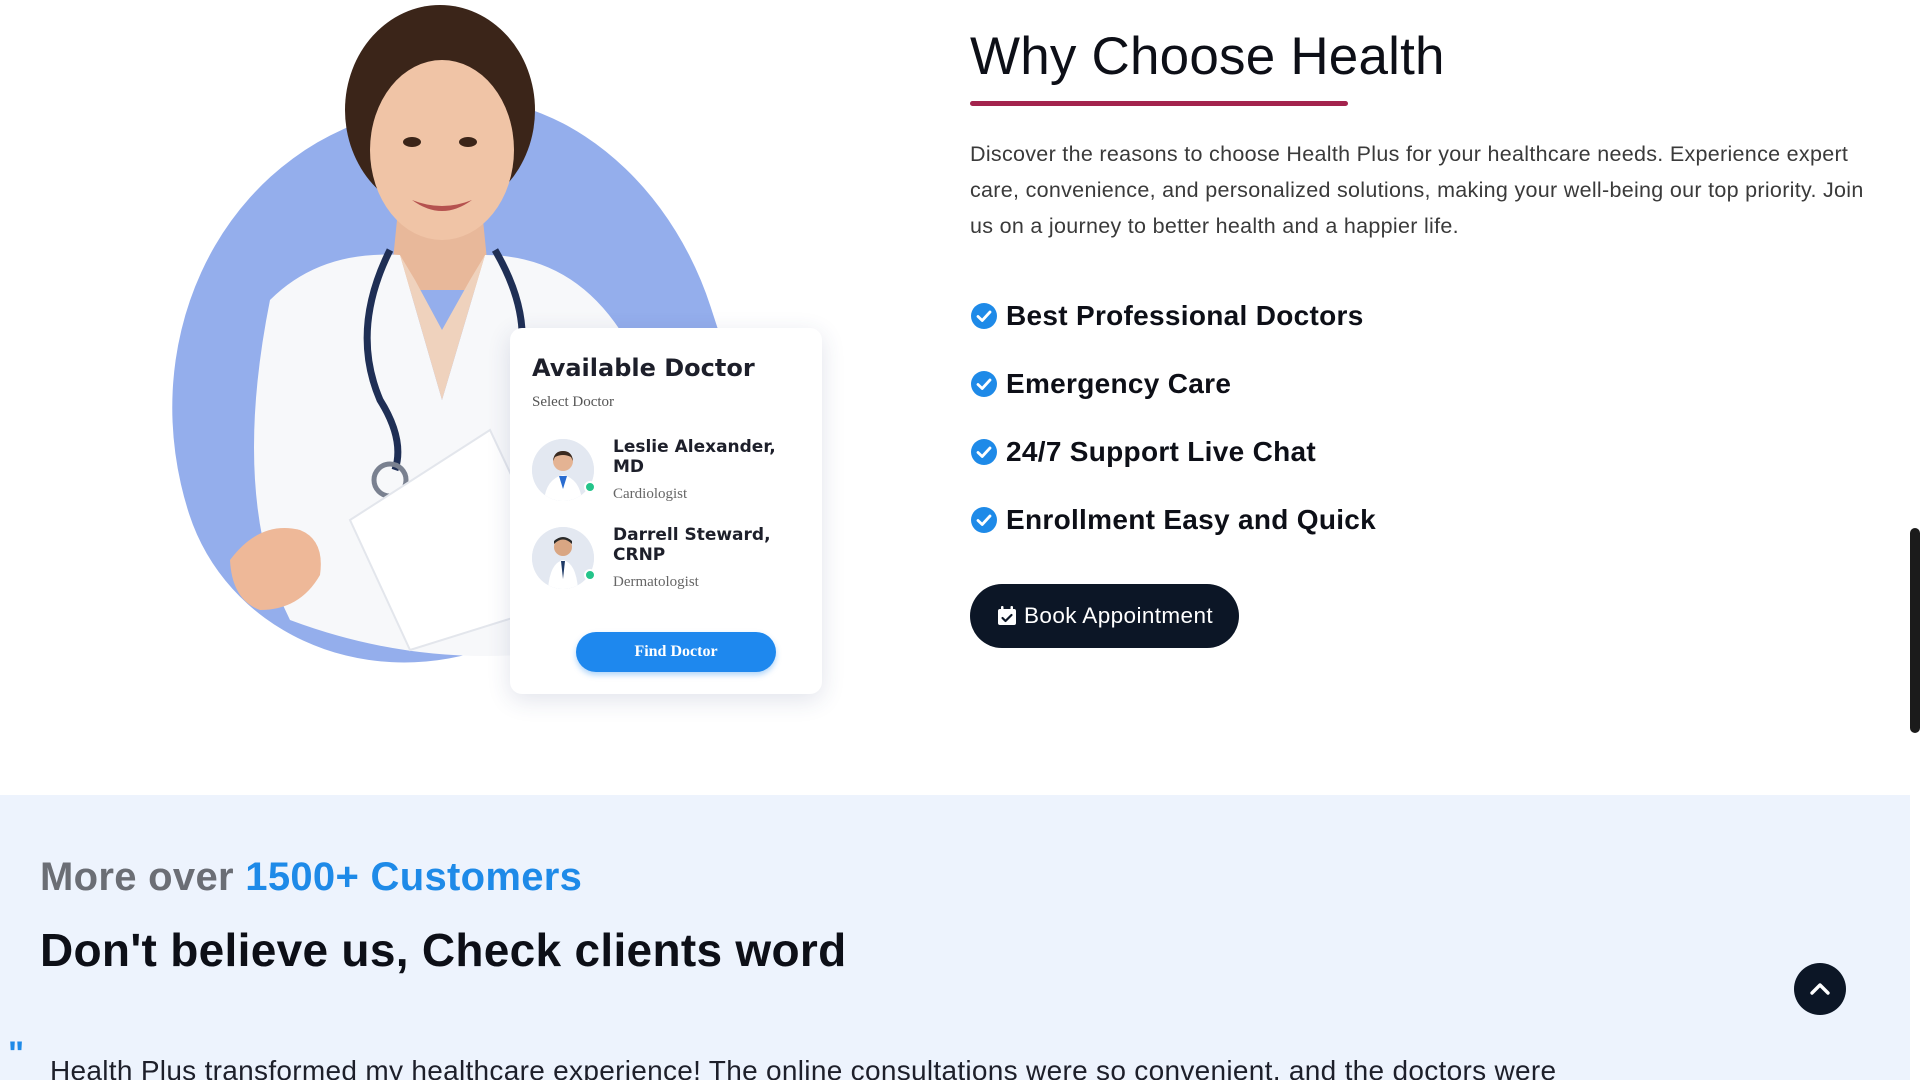 The height and width of the screenshot is (1080, 1920). What do you see at coordinates (1420, 384) in the screenshot?
I see `feature-item: Emergency Care` at bounding box center [1420, 384].